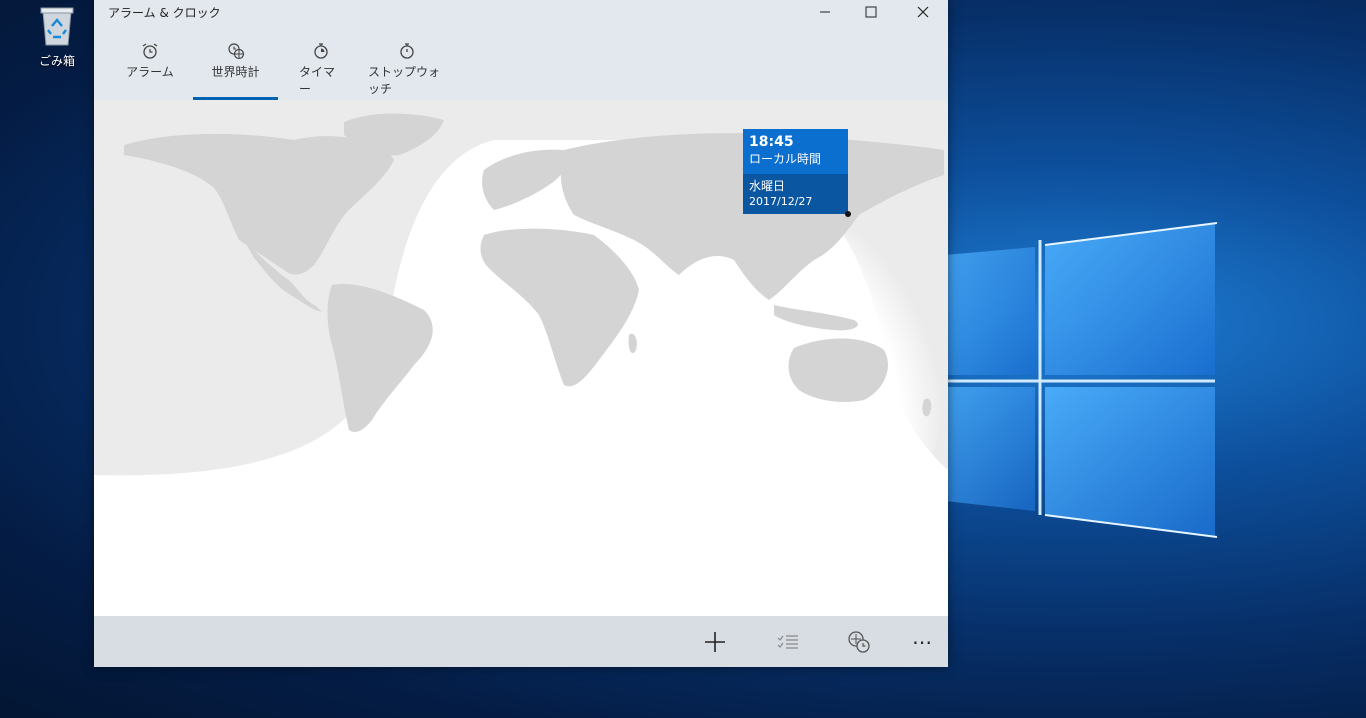 The height and width of the screenshot is (718, 1366). Describe the element at coordinates (521, 13) in the screenshot. I see `title-bar: アラーム & クロック` at that location.